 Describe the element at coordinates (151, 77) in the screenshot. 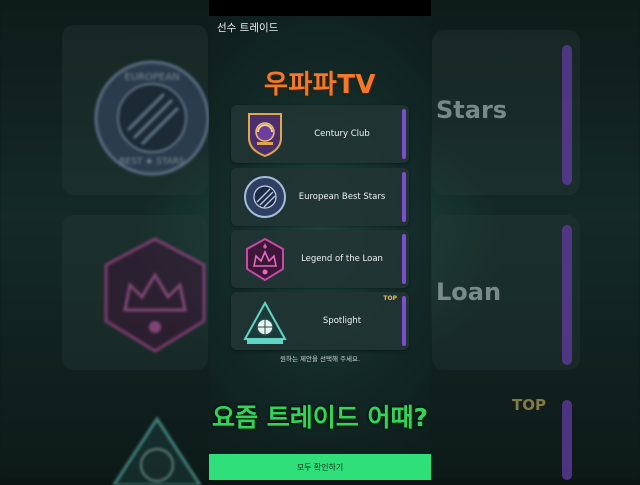

I see `svg-text: EUROPEAN` at that location.